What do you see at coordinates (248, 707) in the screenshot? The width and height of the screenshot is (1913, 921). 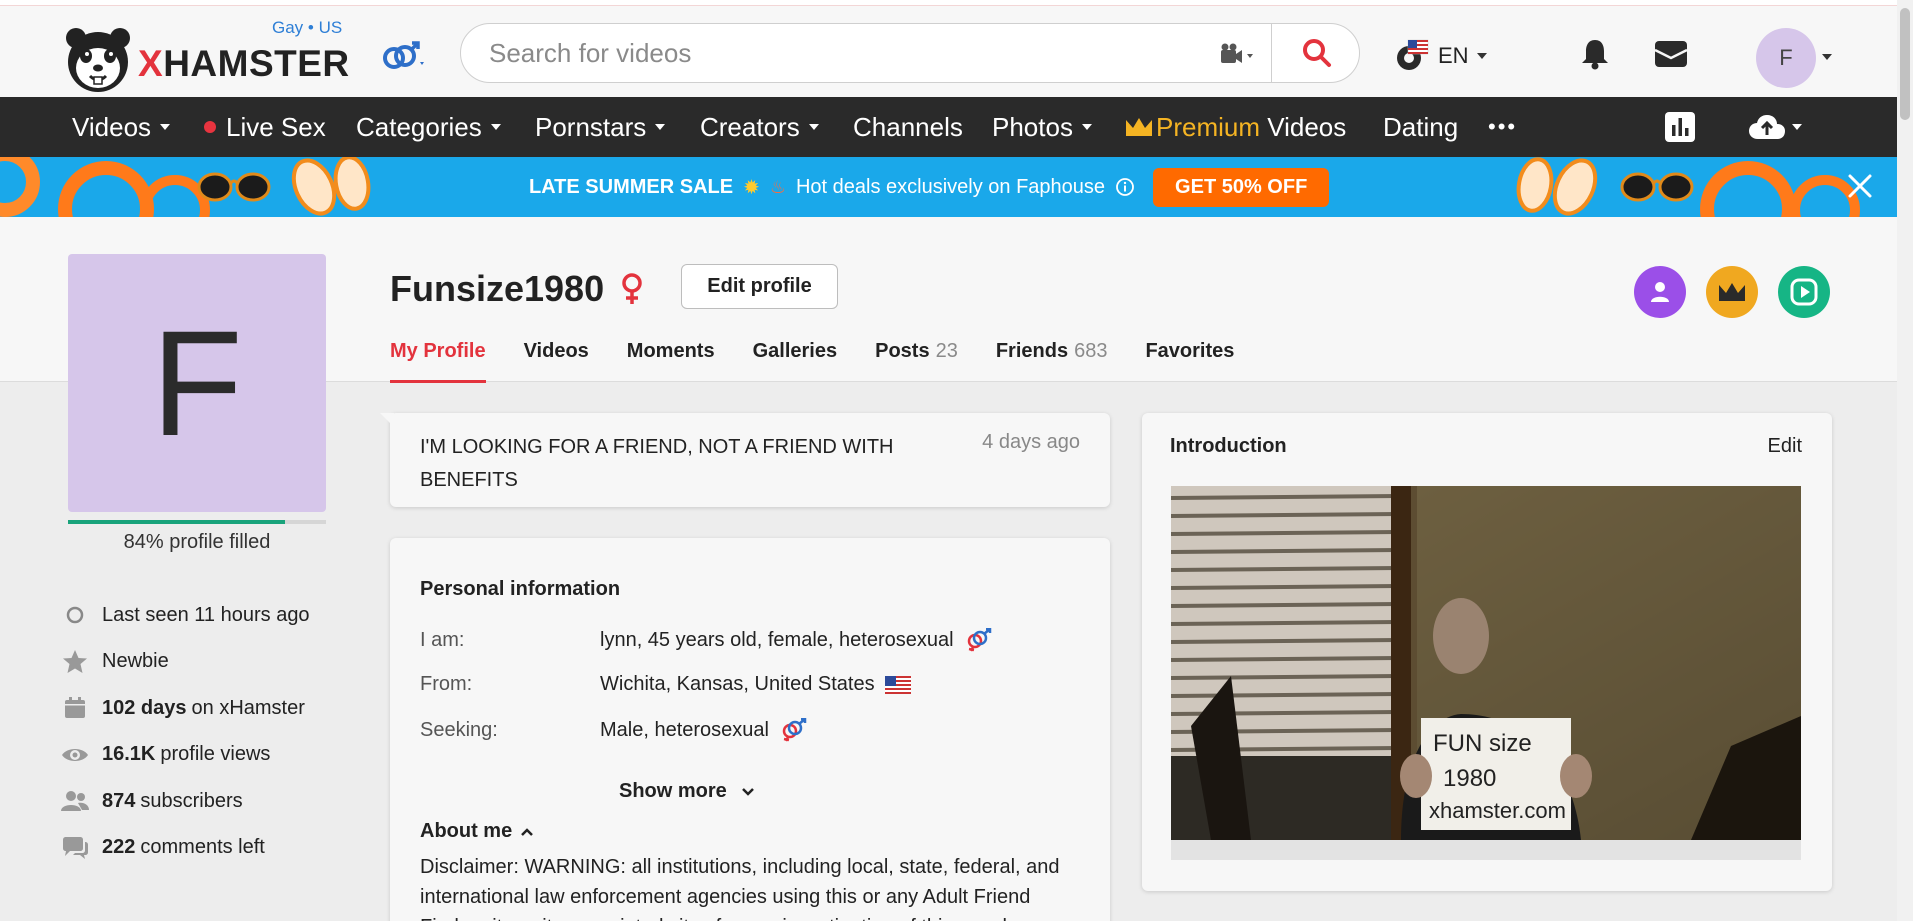 I see `days-label: on xHamster` at bounding box center [248, 707].